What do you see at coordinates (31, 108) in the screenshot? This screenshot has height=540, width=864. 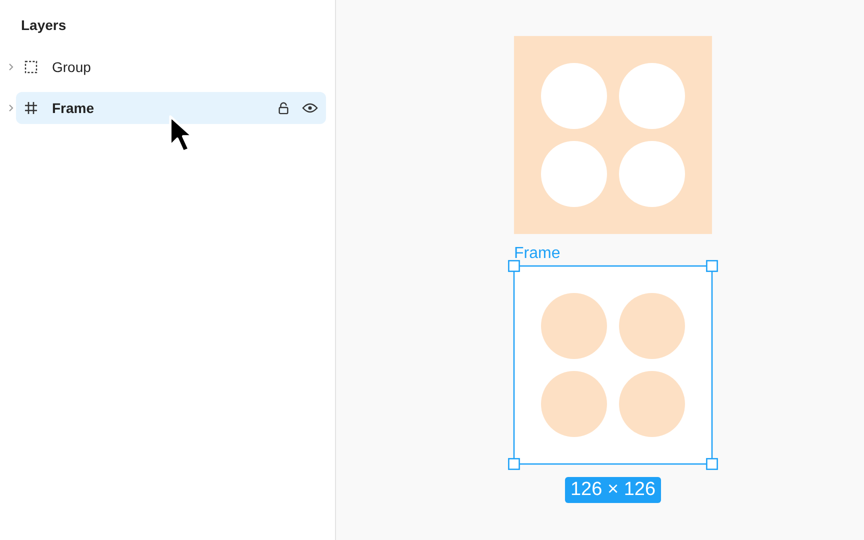 I see `hash-icon` at bounding box center [31, 108].